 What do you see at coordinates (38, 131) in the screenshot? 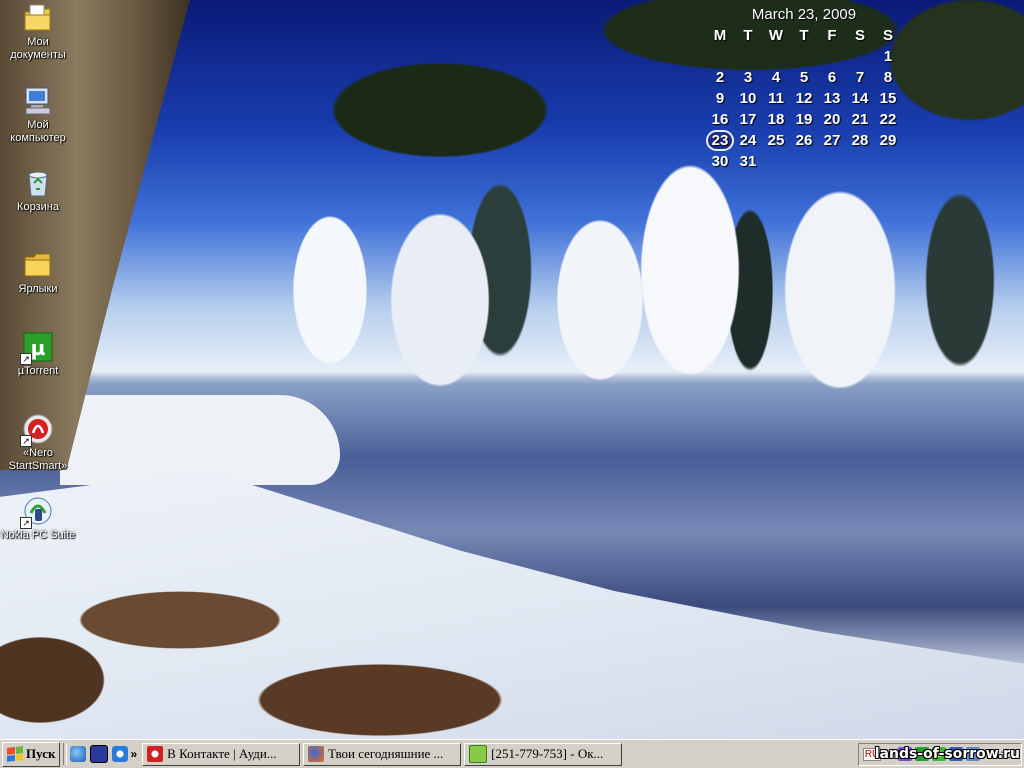
I see `desktop-icon-label: Мой компьютер` at bounding box center [38, 131].